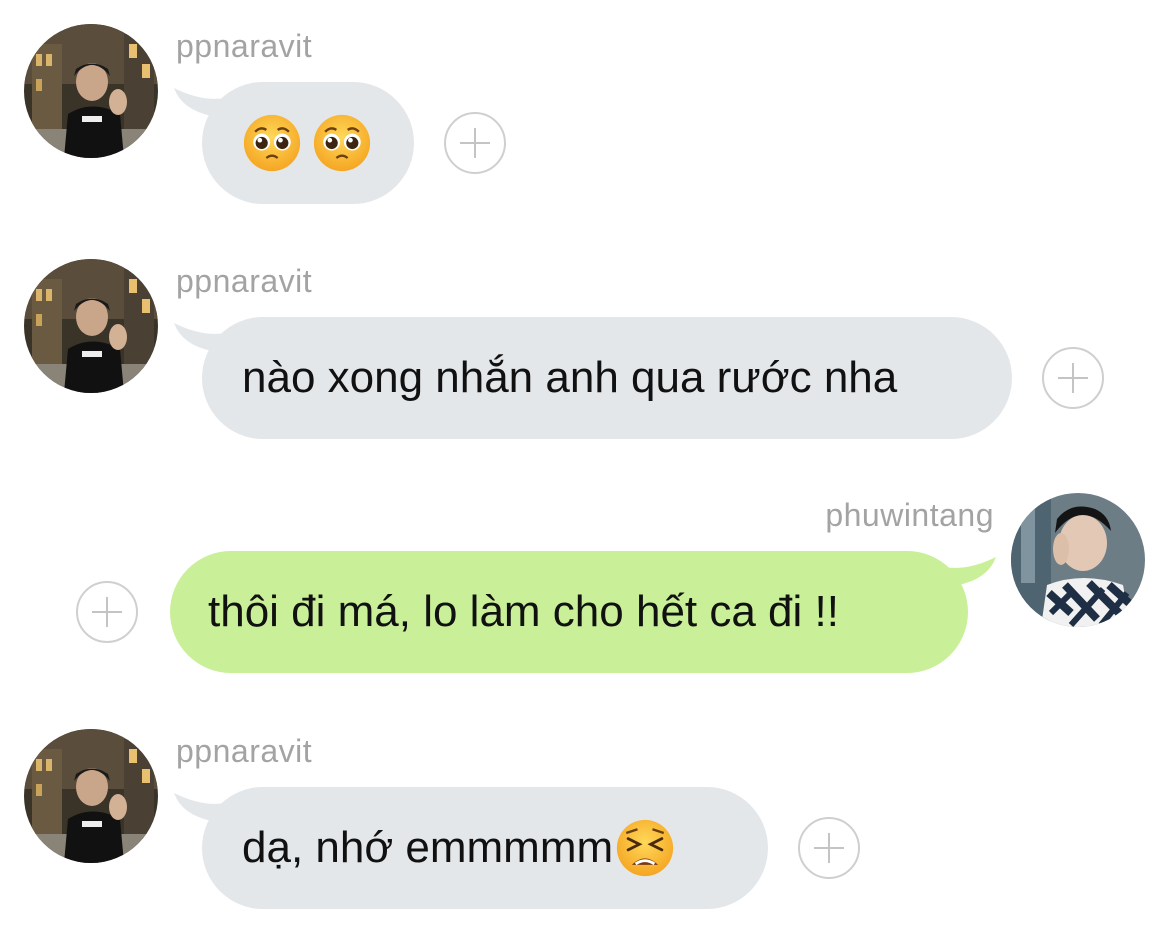  I want to click on message-bubble: thôi đi má, lo làm cho hết ca đi !!, so click(569, 612).